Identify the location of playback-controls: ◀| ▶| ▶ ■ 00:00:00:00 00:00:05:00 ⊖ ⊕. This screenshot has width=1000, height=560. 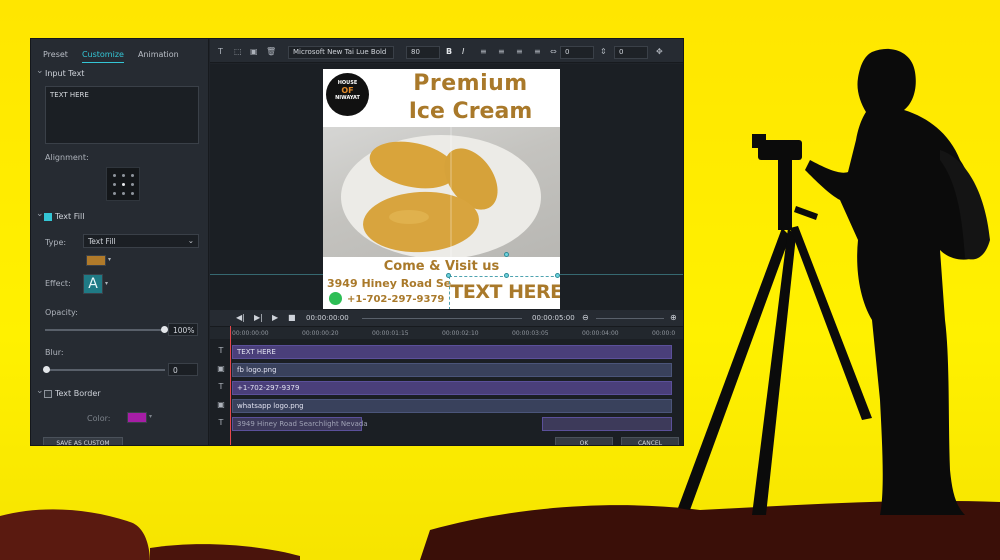
(446, 318).